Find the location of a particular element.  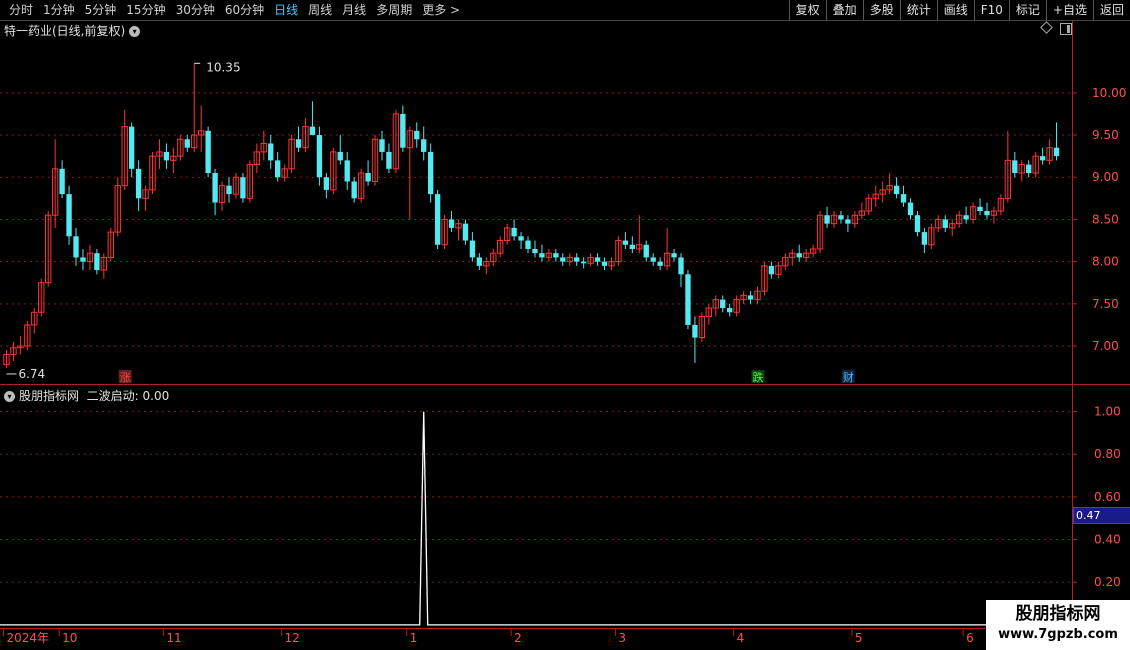

high-price-label: 10.35 is located at coordinates (223, 67).